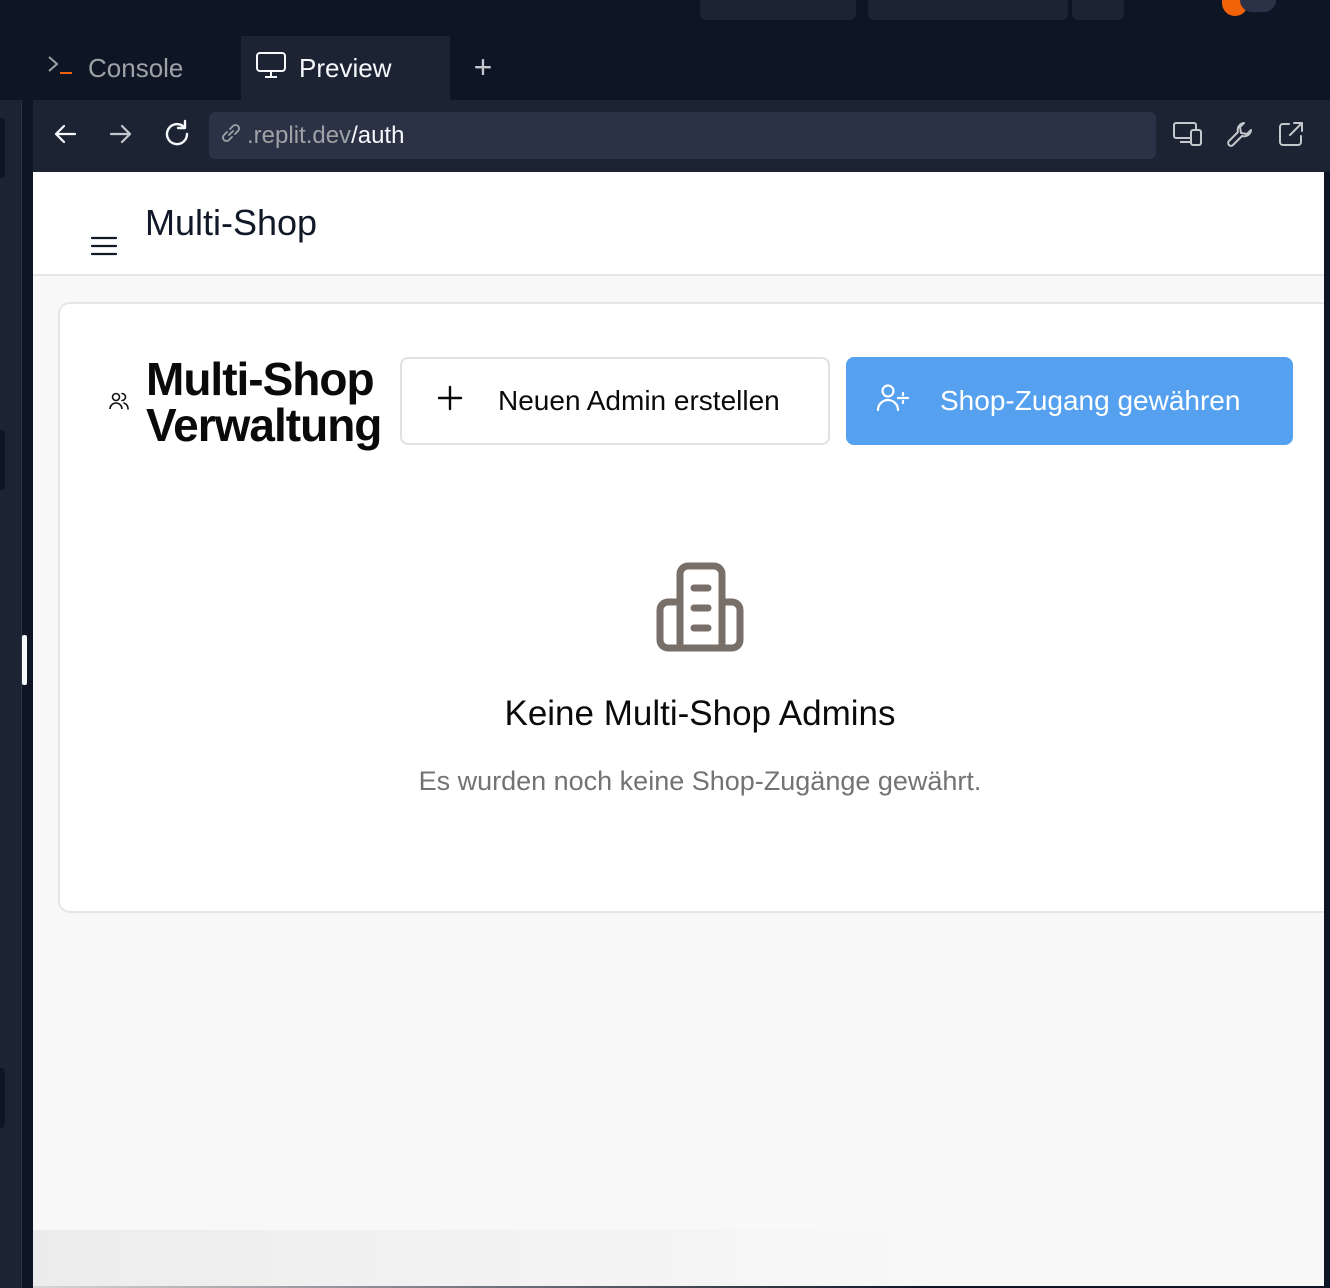 The width and height of the screenshot is (1330, 1288). Describe the element at coordinates (11, 694) in the screenshot. I see `sidebar-edge` at that location.